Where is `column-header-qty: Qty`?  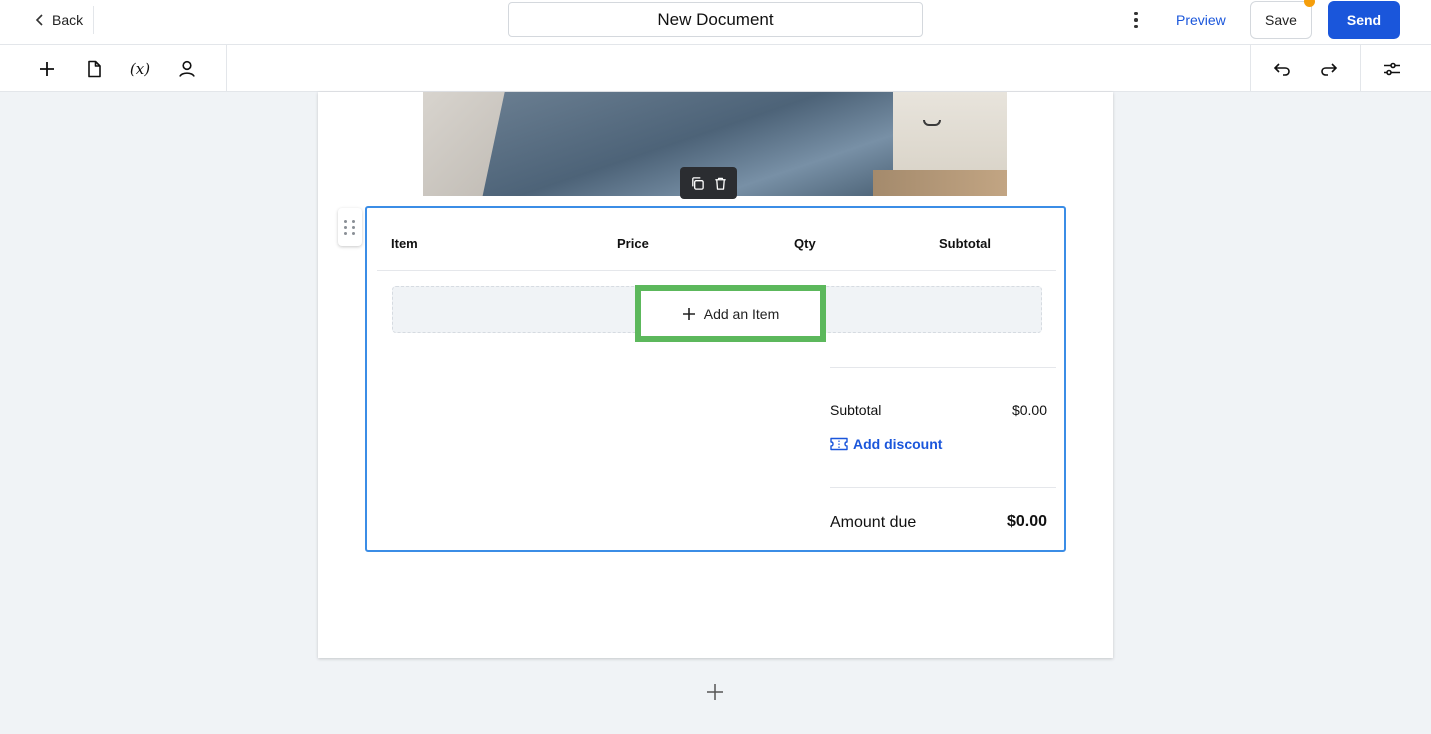
column-header-qty: Qty is located at coordinates (805, 243).